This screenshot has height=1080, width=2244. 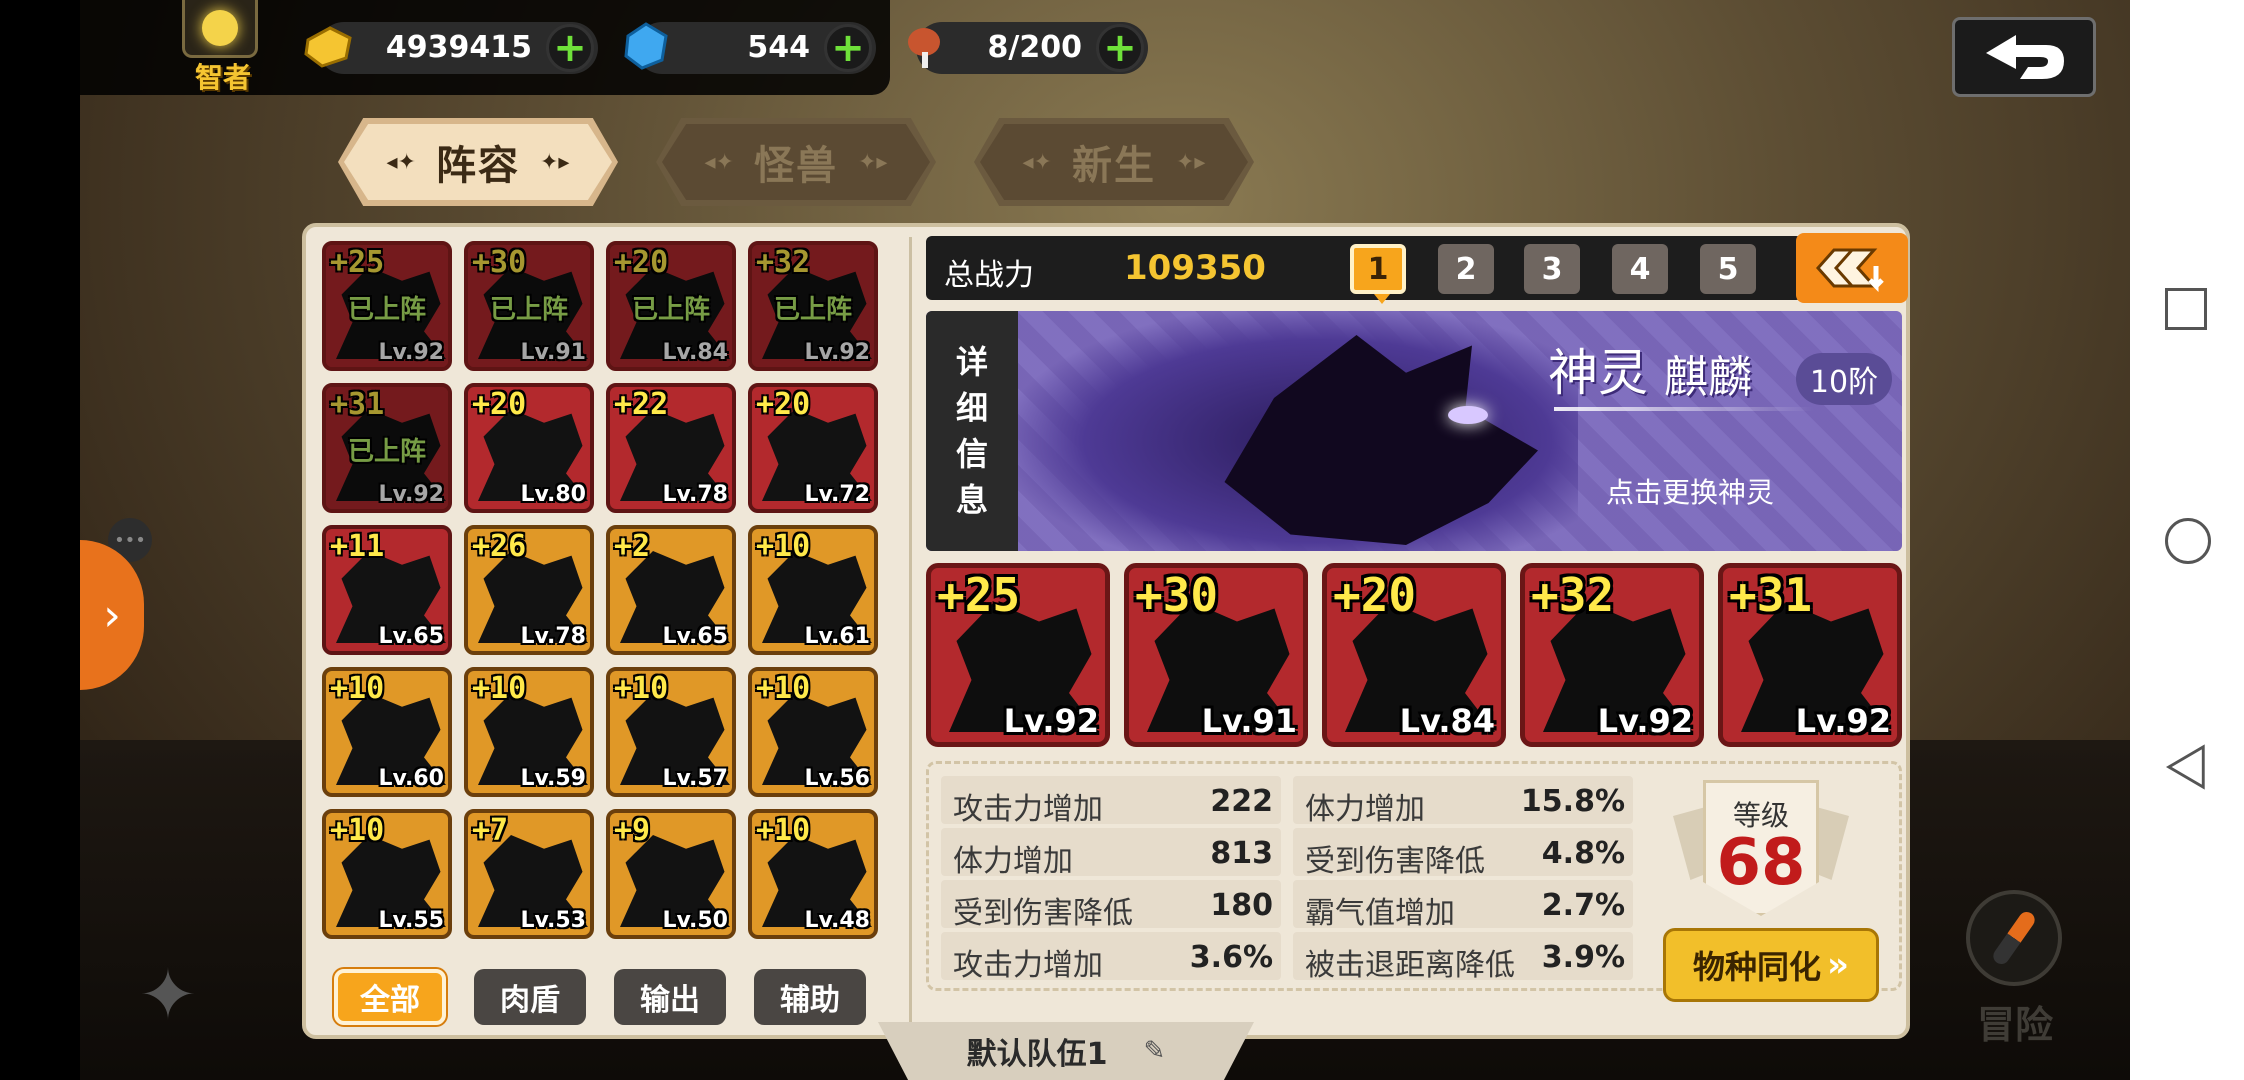 I want to click on pencil-icon: ✎, so click(x=1155, y=1051).